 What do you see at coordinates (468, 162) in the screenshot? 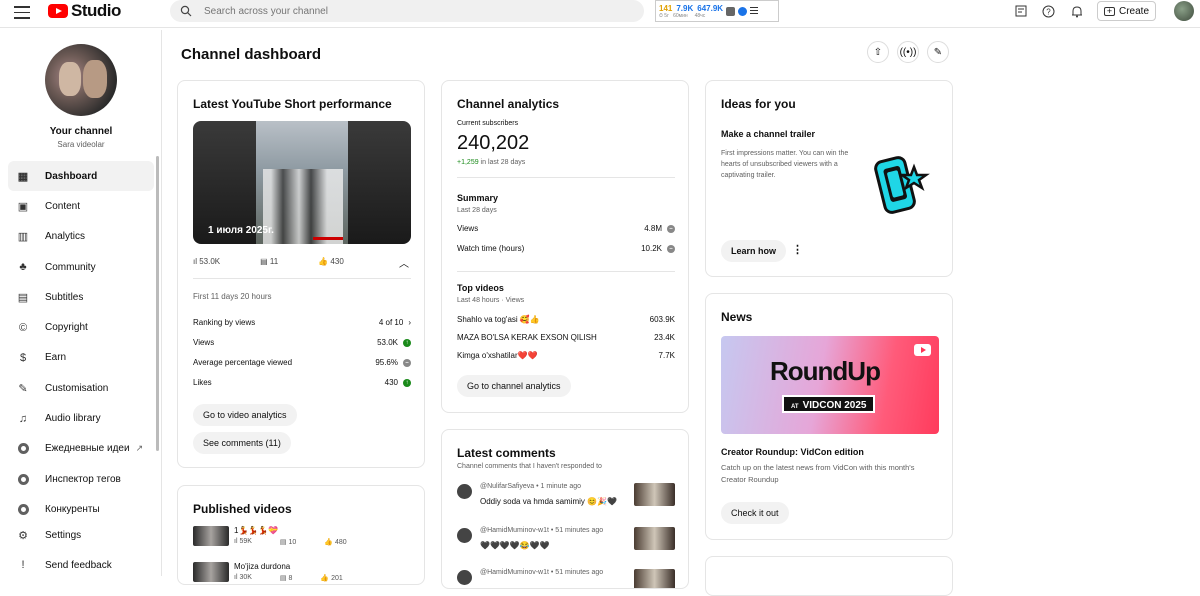
I see `subscribers-change-value: +1,259` at bounding box center [468, 162].